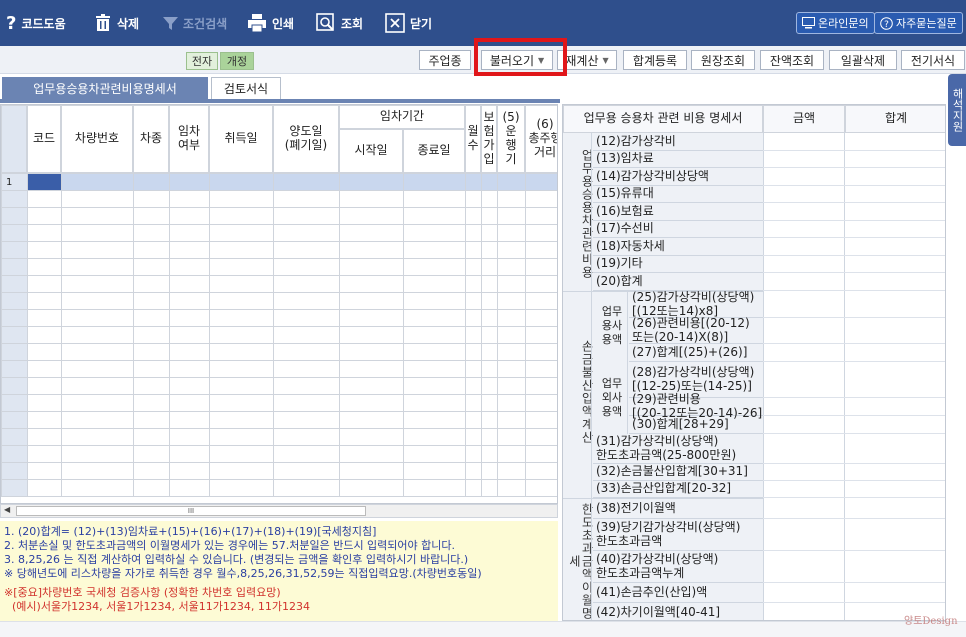 The width and height of the screenshot is (966, 637). I want to click on col-start-date: 시작일, so click(371, 151).